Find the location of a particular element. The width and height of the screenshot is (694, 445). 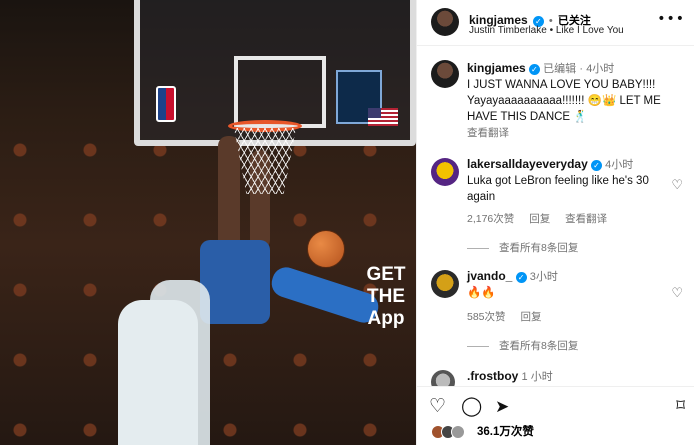

comment-time: 4小时 is located at coordinates (619, 165).